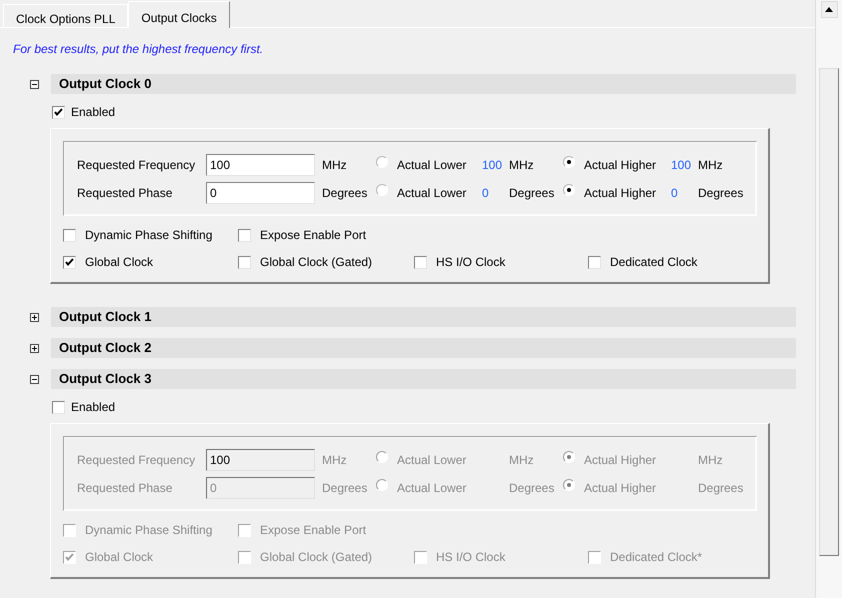  Describe the element at coordinates (654, 262) in the screenshot. I see `checkbox-label: Dedicated Clock` at that location.